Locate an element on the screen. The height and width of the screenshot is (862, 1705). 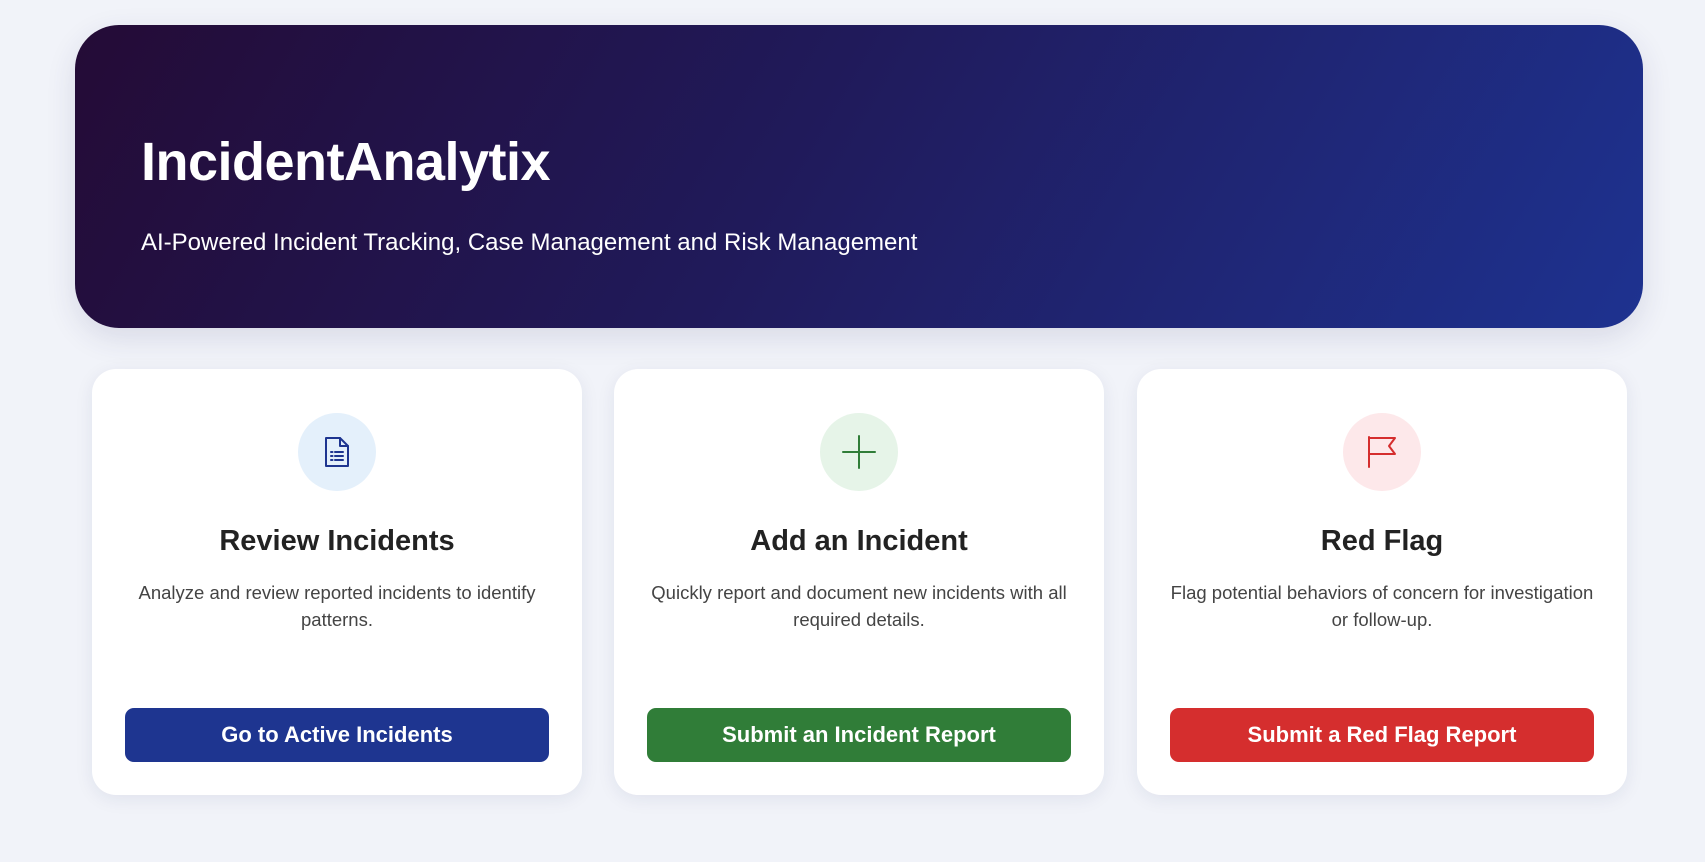
card-title: Add an Incident is located at coordinates (859, 541).